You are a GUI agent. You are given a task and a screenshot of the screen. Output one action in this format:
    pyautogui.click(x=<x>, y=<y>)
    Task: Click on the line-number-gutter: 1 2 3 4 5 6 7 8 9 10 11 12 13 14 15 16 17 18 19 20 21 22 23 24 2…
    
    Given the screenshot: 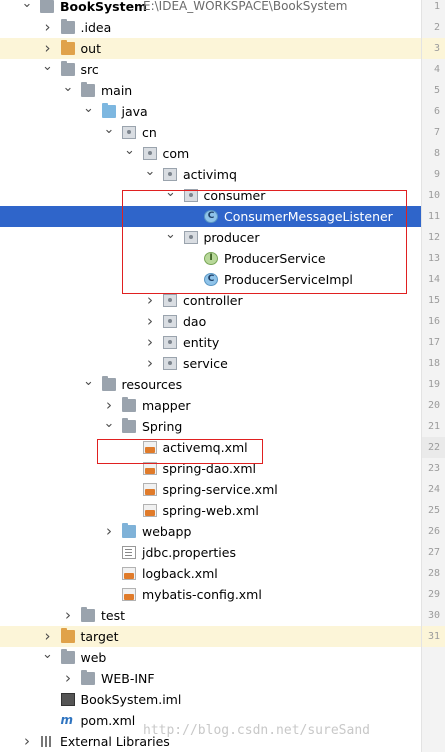 What is the action you would take?
    pyautogui.click(x=433, y=376)
    